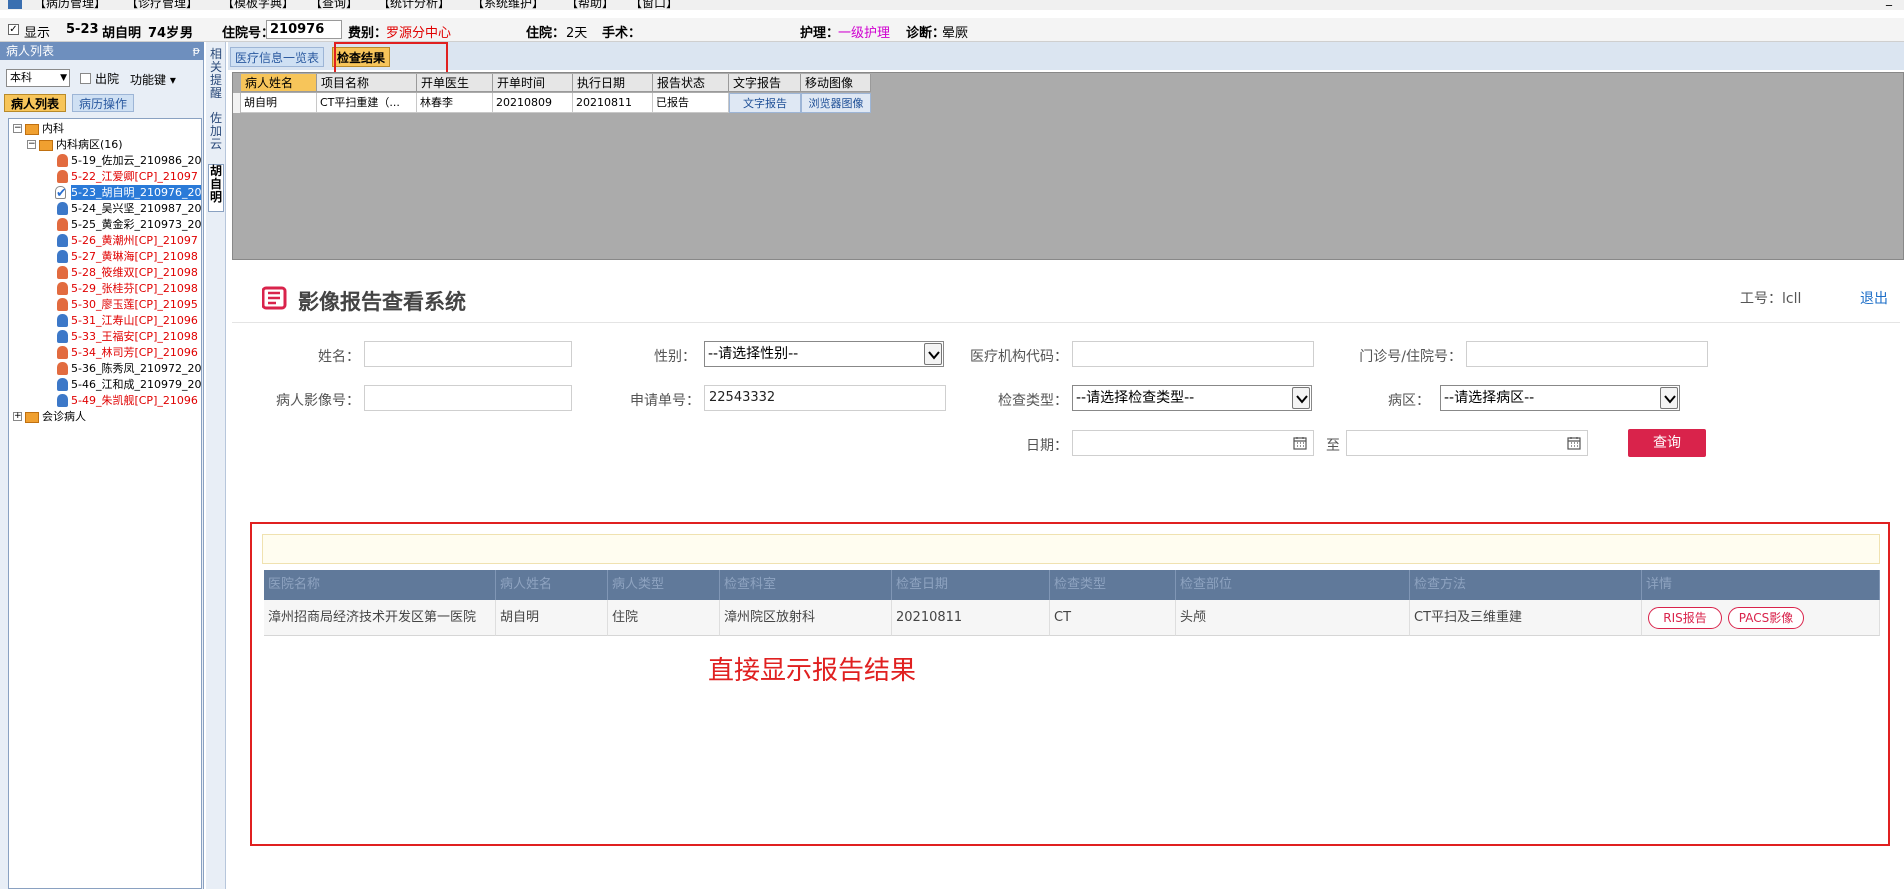 The height and width of the screenshot is (889, 1904). What do you see at coordinates (1889, 3) in the screenshot?
I see `minimize-button: _` at bounding box center [1889, 3].